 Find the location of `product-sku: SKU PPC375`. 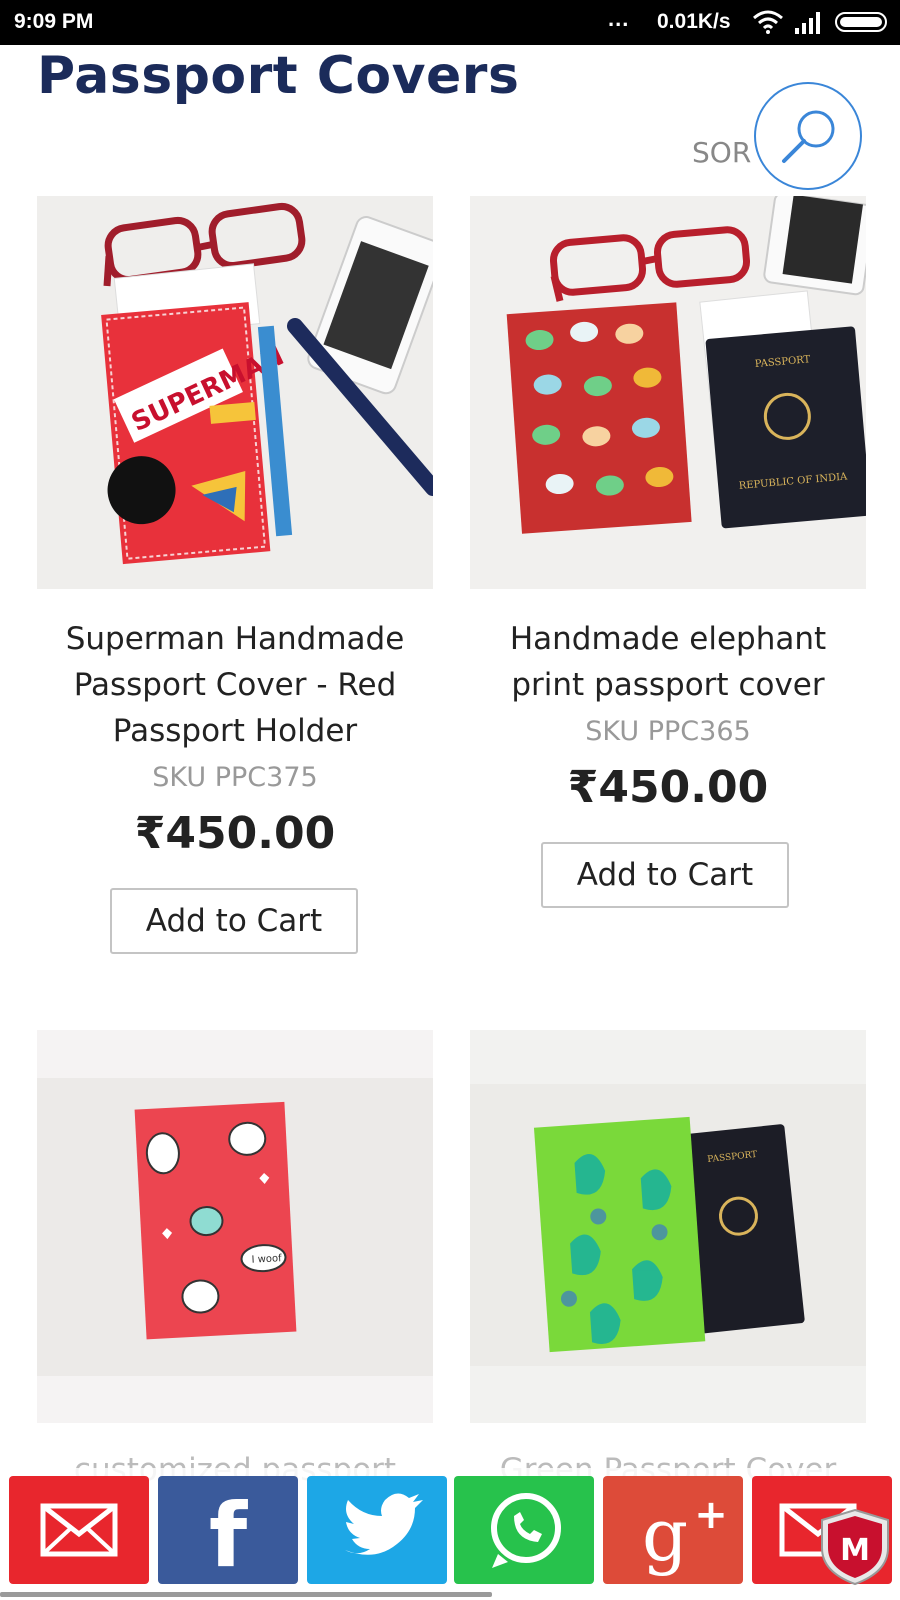

product-sku: SKU PPC375 is located at coordinates (235, 777).